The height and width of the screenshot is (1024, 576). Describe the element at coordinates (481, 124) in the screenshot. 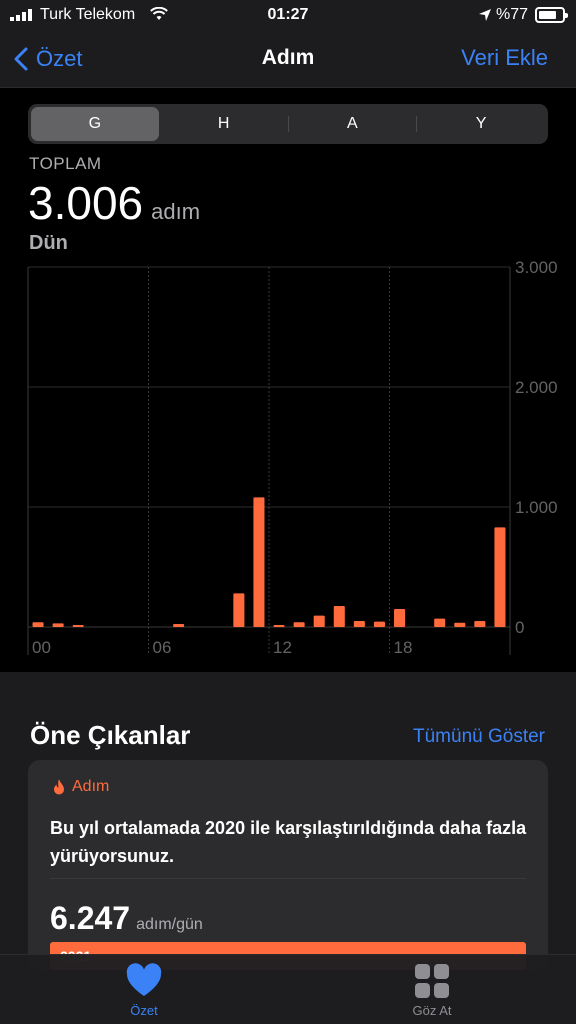

I see `segment-year: Y` at that location.